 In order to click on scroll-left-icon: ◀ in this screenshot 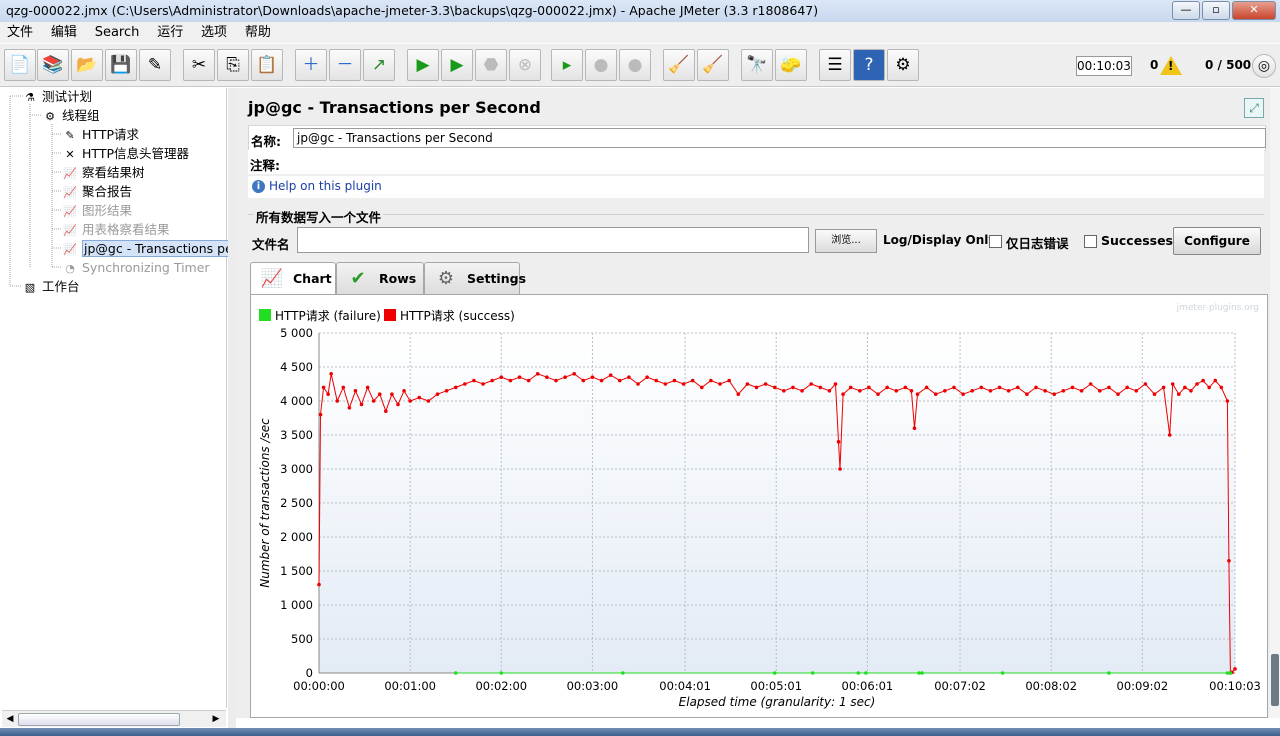, I will do `click(10, 719)`.